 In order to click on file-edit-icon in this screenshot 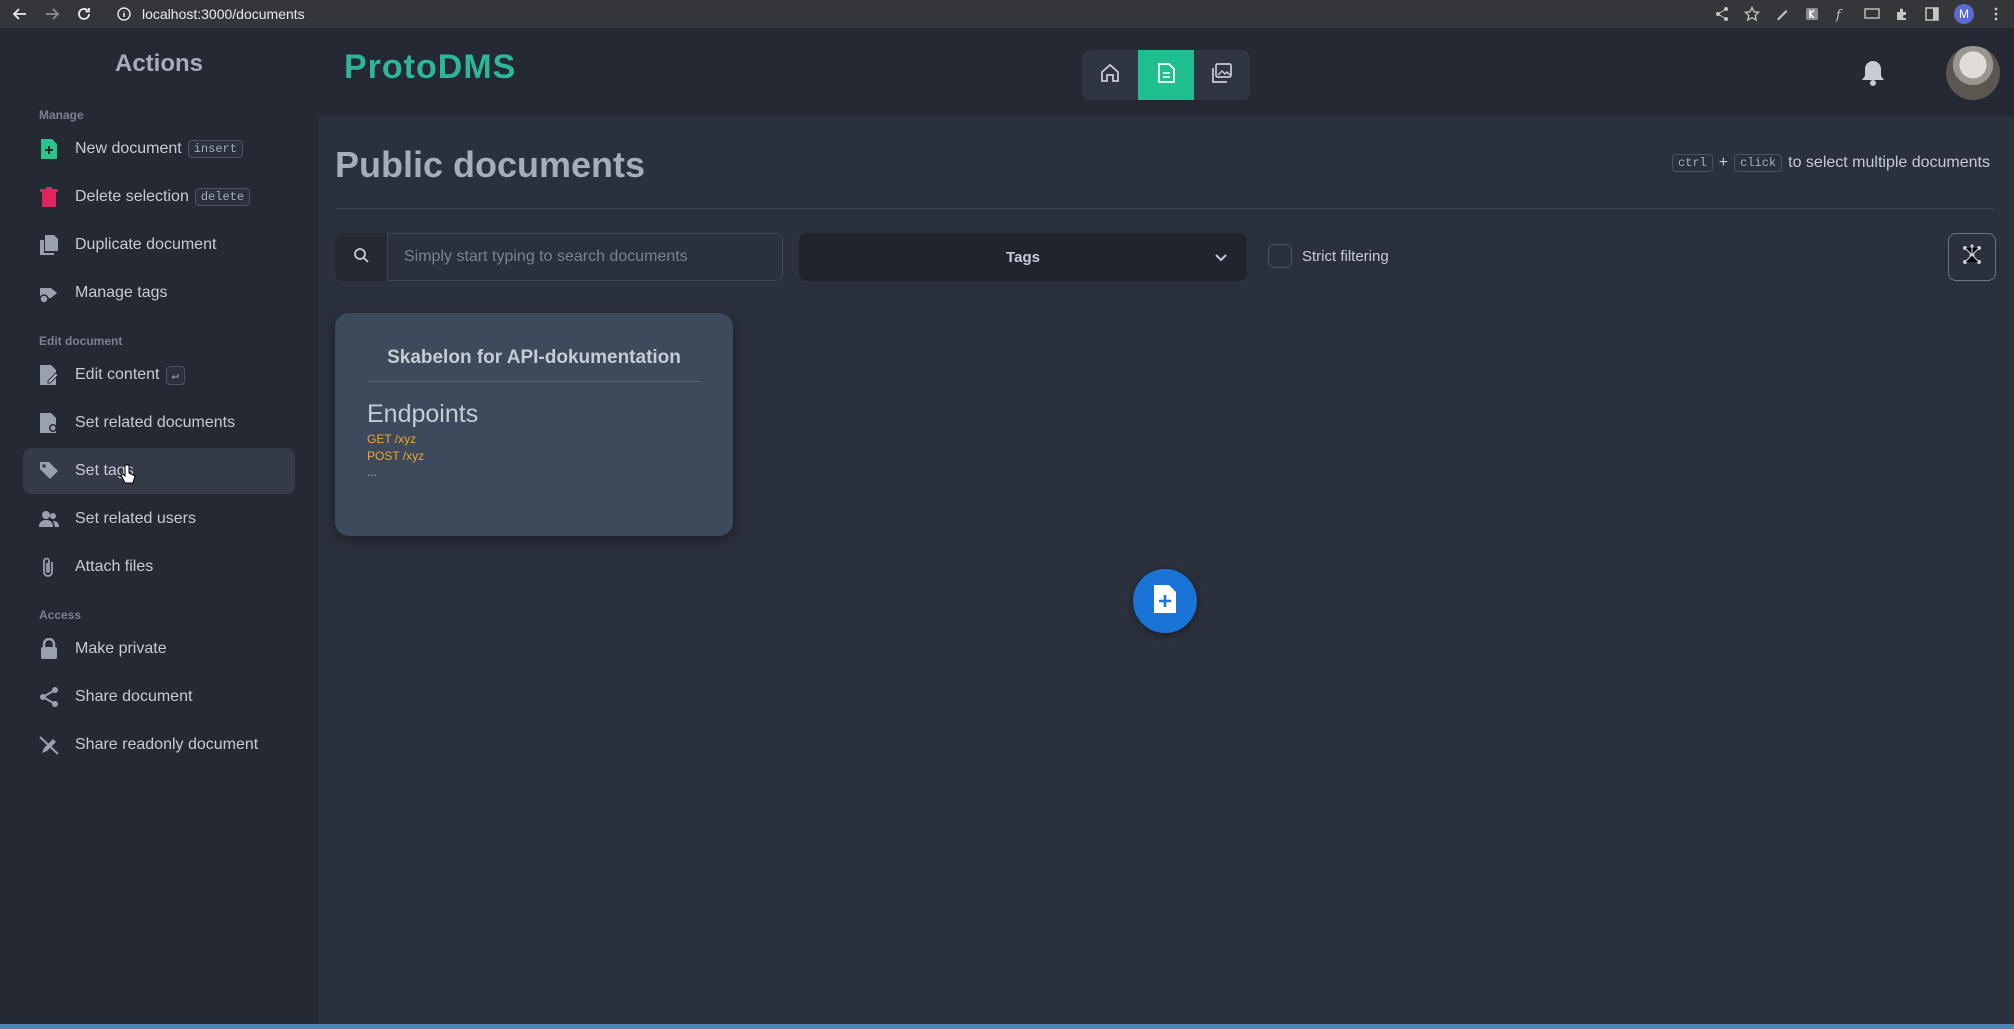, I will do `click(49, 375)`.